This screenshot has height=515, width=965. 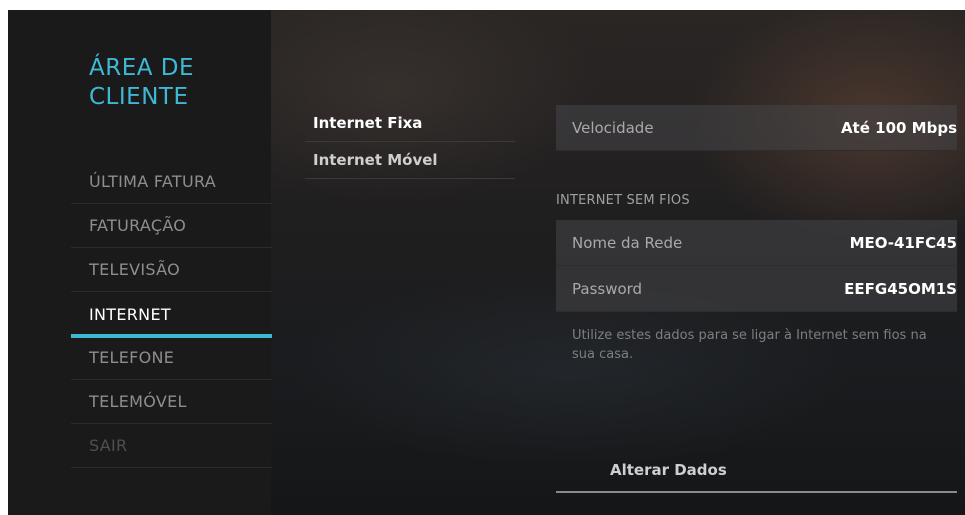 I want to click on speed-label: Velocidade, so click(x=613, y=127).